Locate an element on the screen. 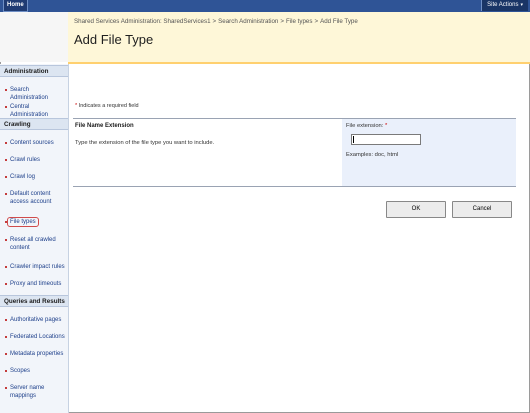 Image resolution: width=530 pixels, height=413 pixels. section-title: File Name Extension is located at coordinates (104, 126).